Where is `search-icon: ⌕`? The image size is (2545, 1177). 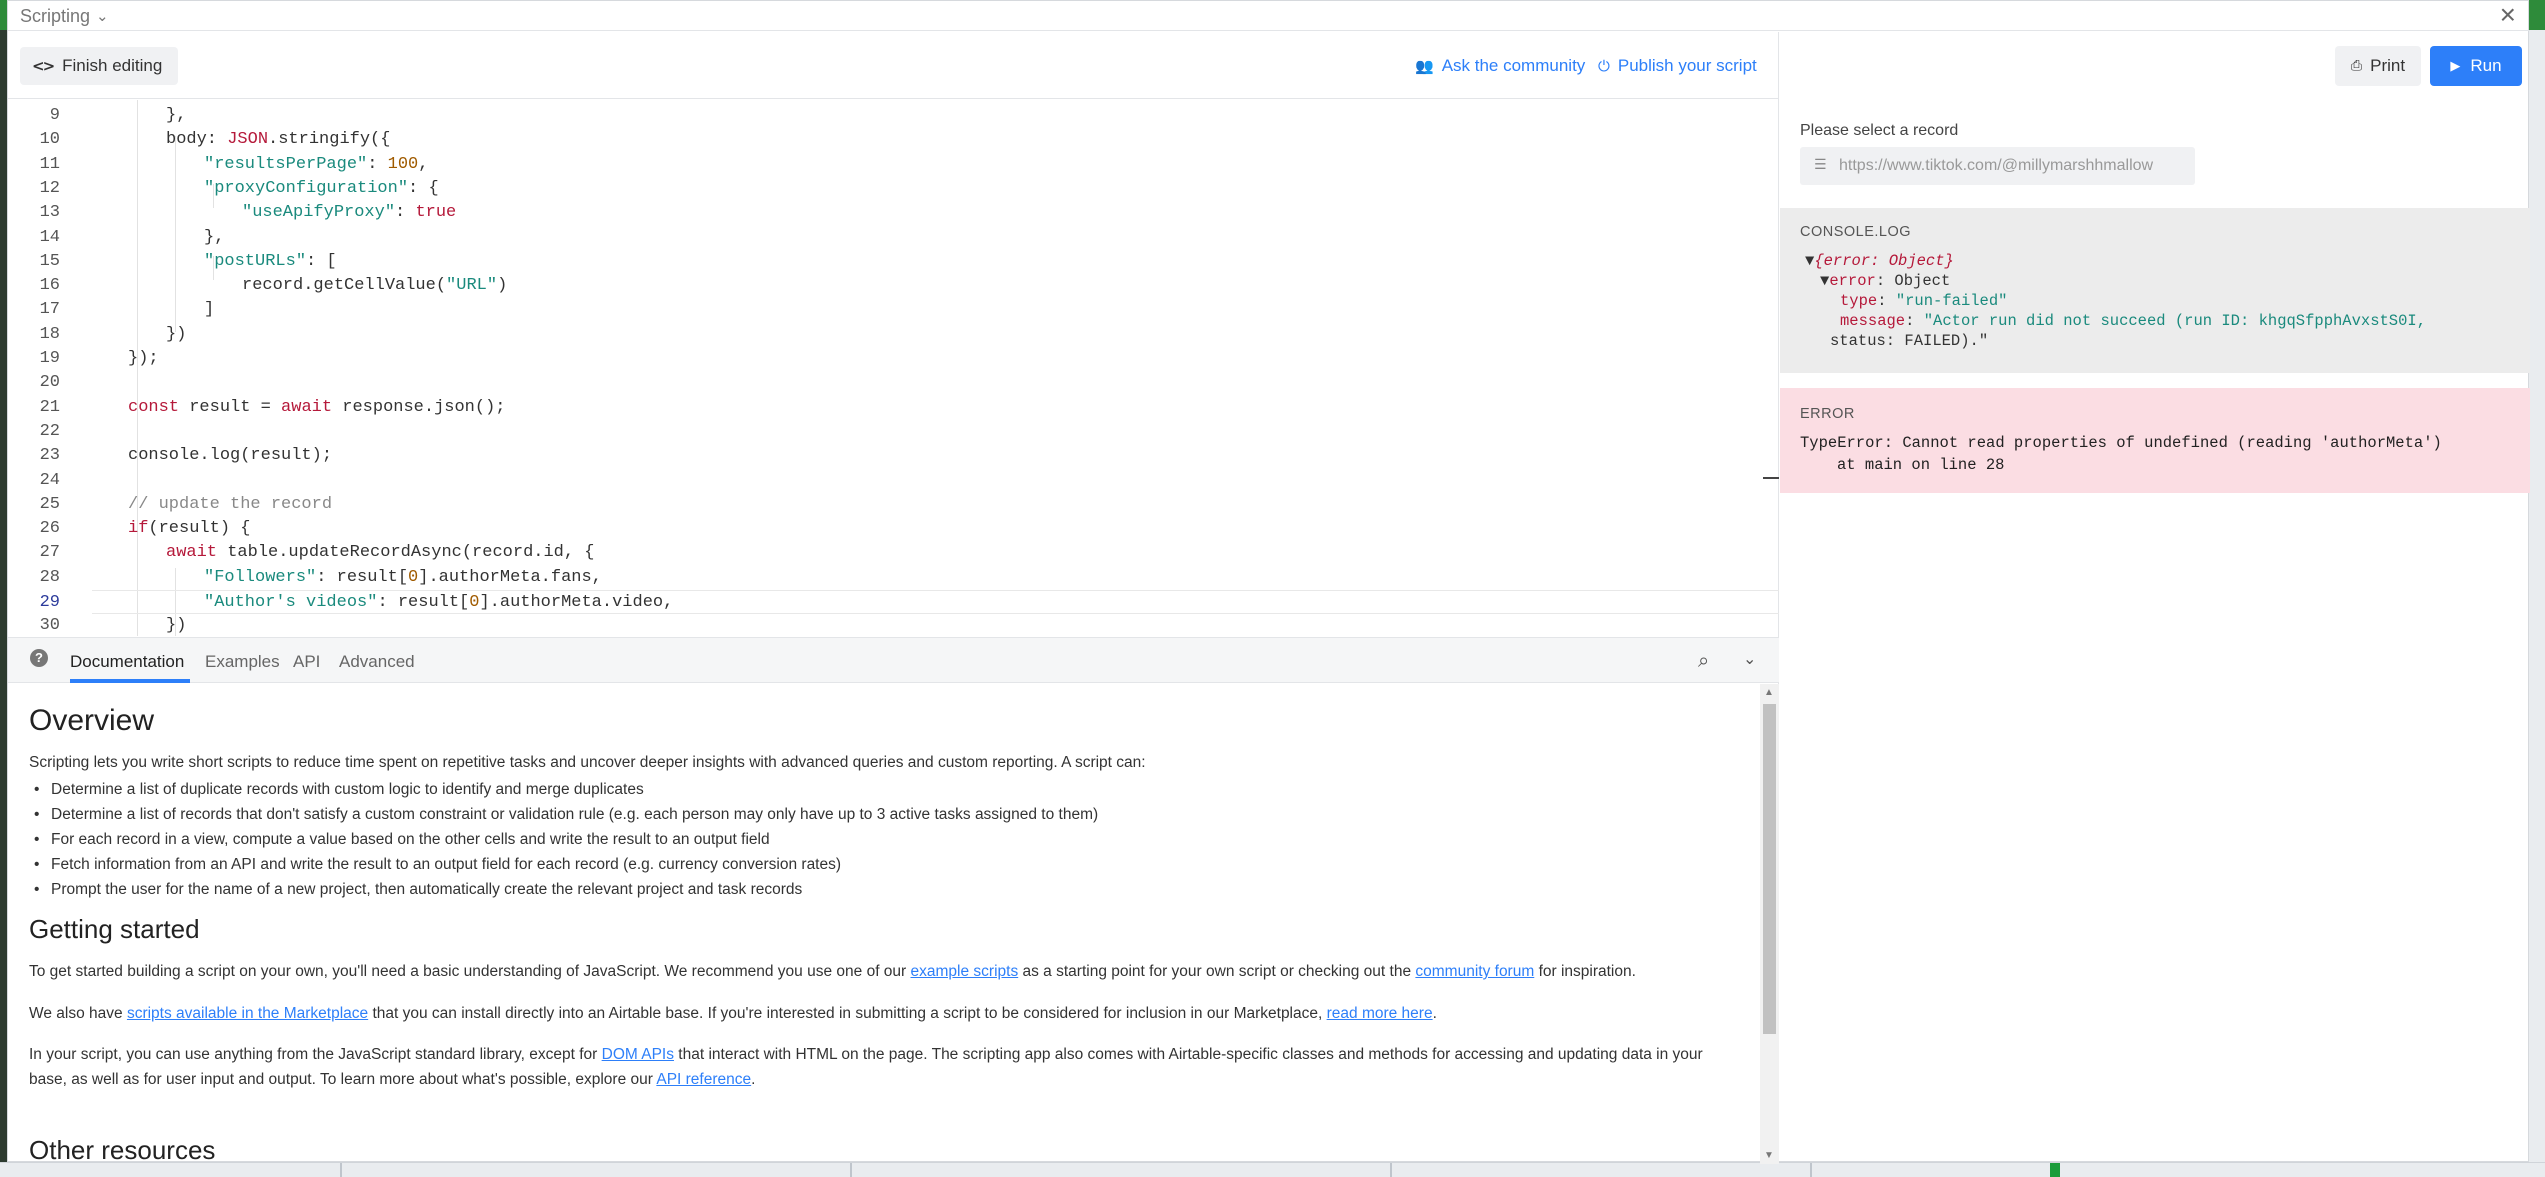 search-icon: ⌕ is located at coordinates (1703, 660).